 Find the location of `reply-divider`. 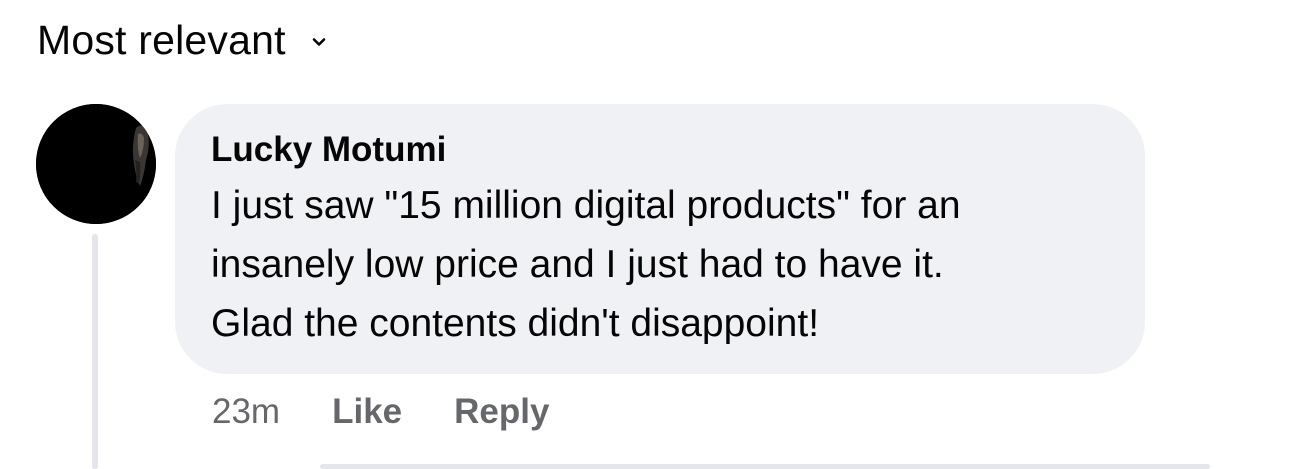

reply-divider is located at coordinates (765, 466).